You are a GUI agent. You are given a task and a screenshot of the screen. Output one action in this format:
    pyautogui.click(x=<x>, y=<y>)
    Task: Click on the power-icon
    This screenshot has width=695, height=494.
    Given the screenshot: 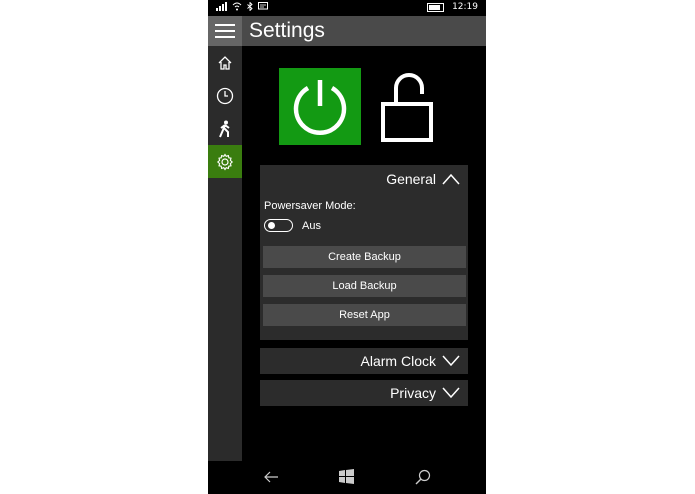 What is the action you would take?
    pyautogui.click(x=320, y=107)
    